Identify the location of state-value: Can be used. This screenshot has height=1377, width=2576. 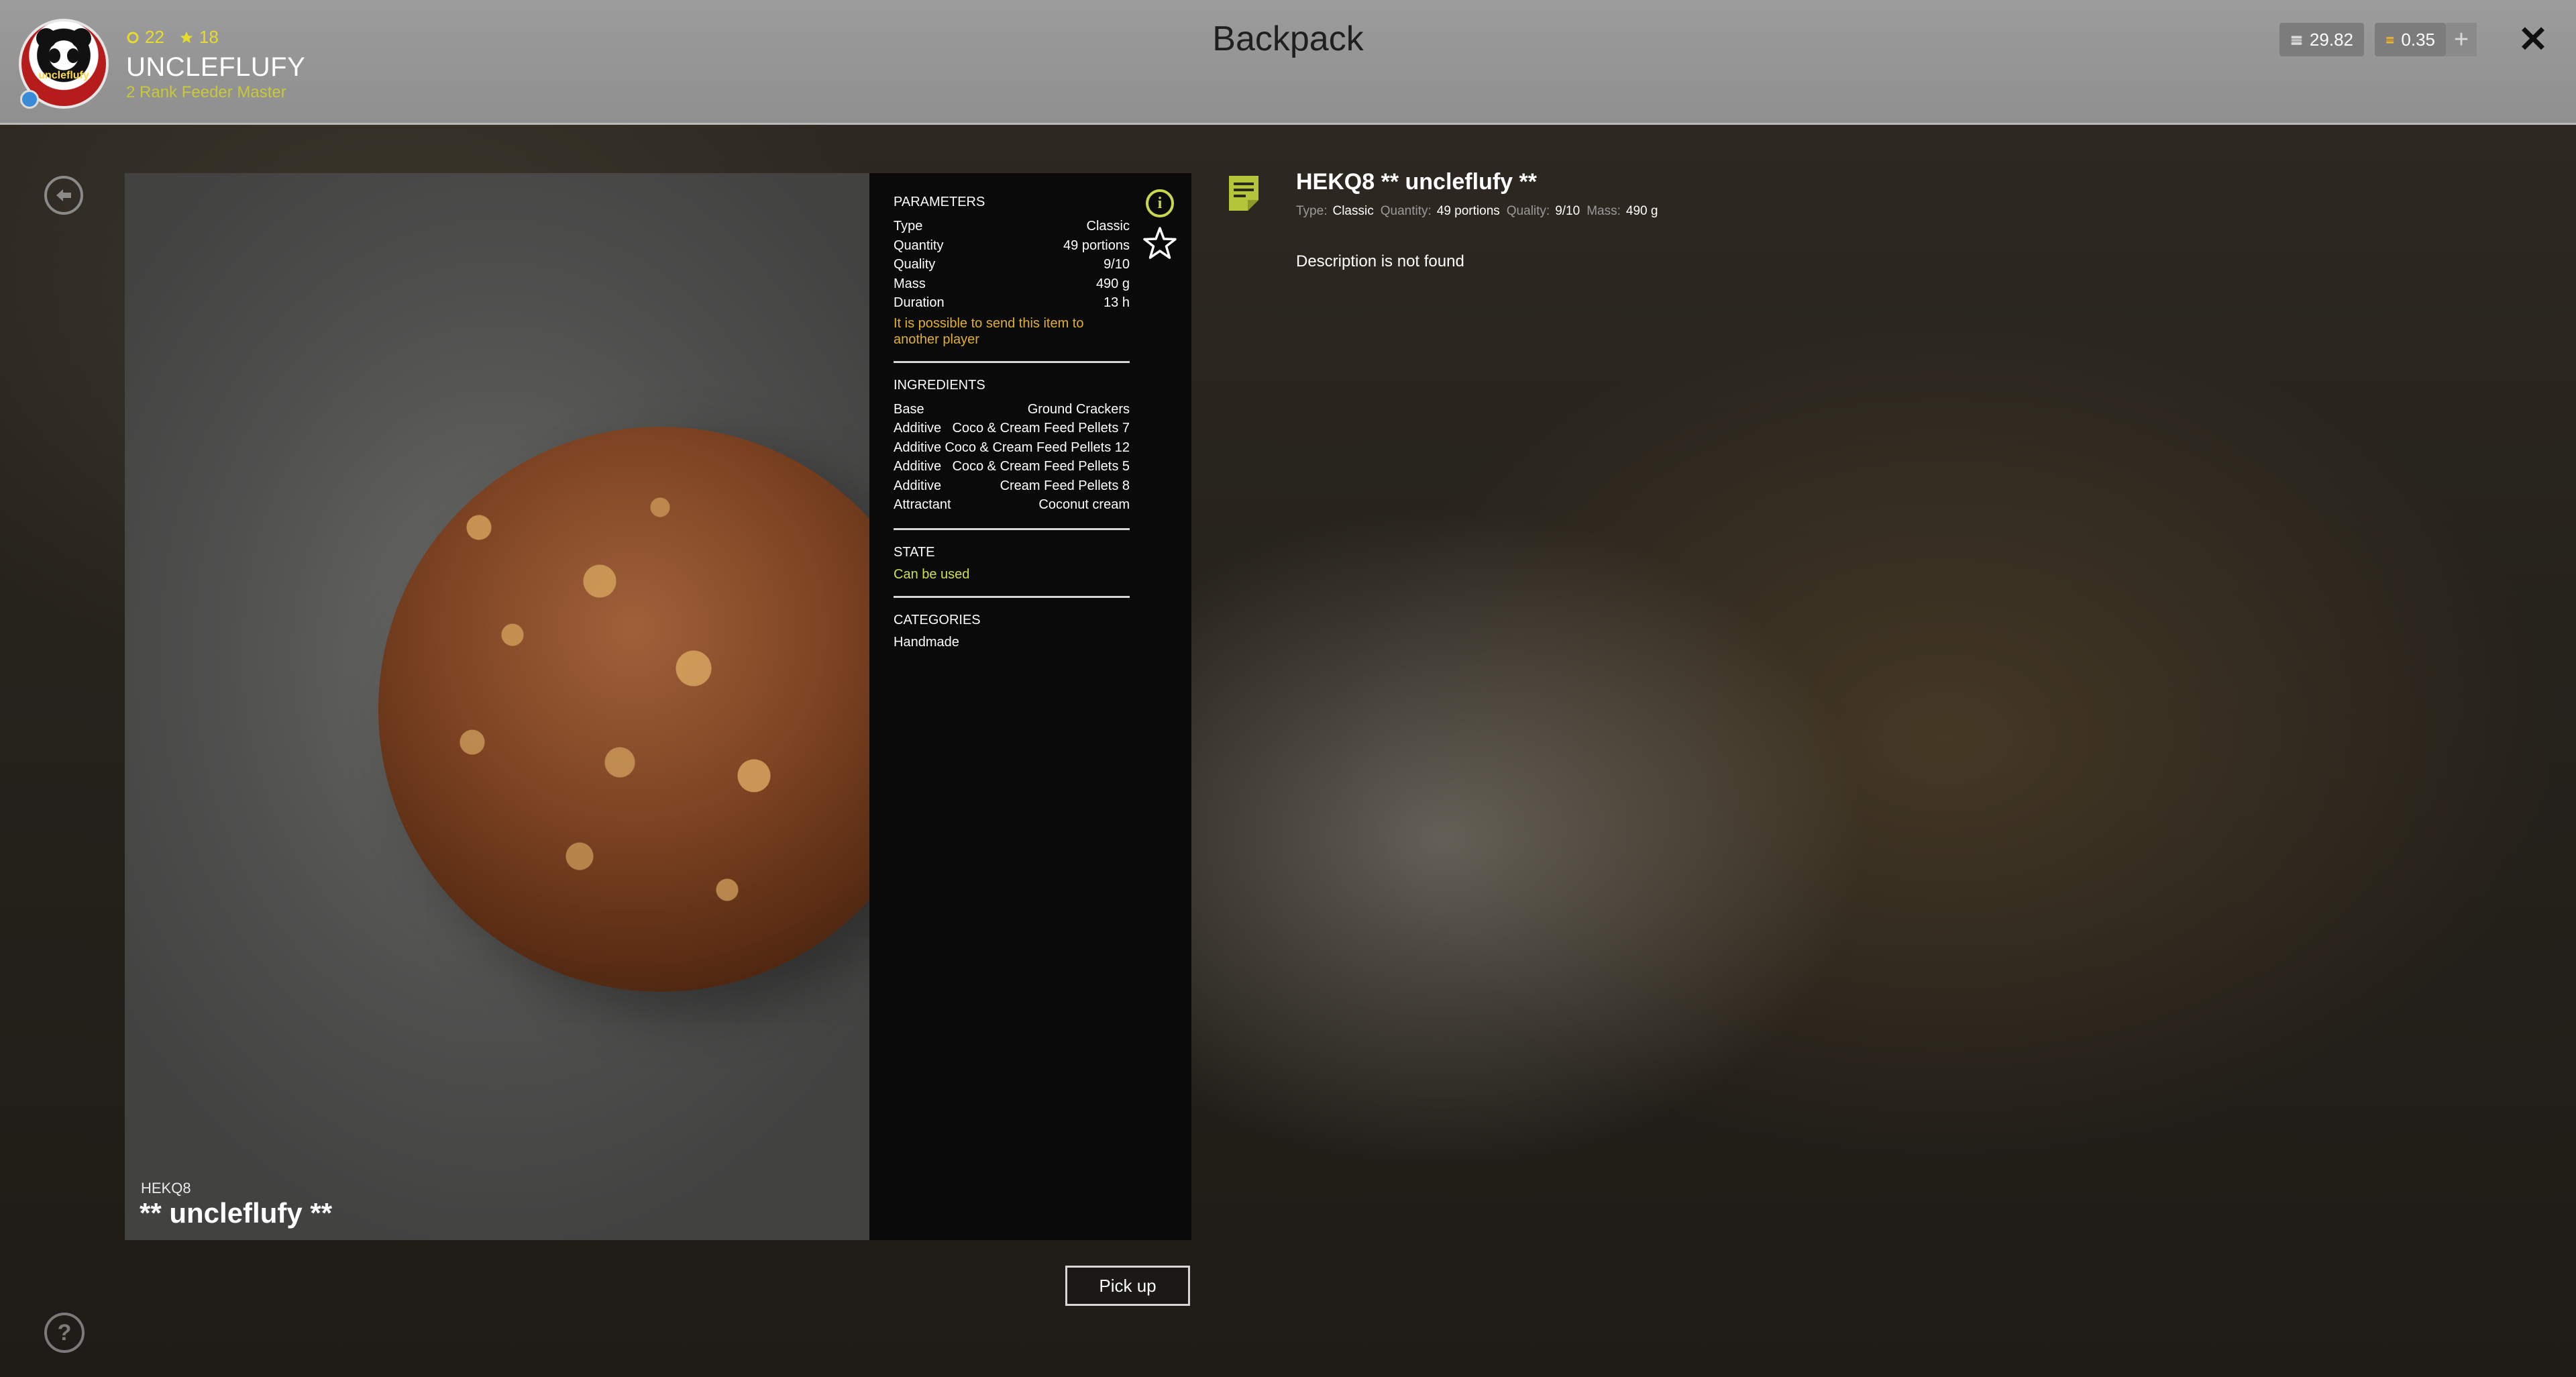
(932, 574).